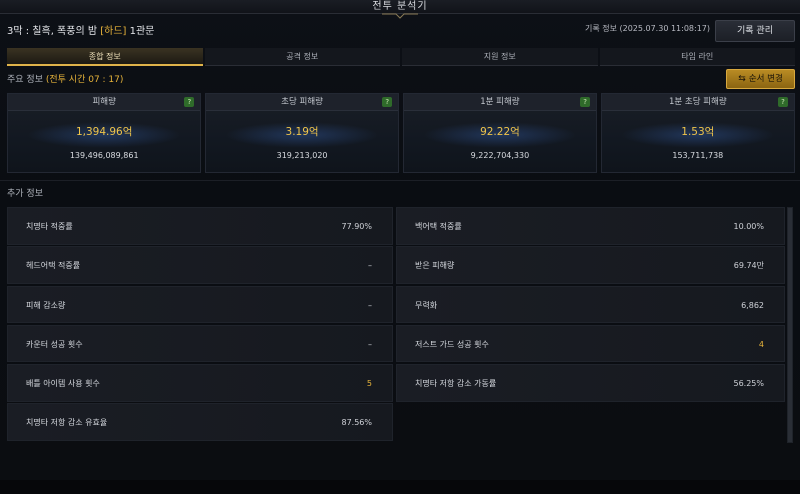 This screenshot has width=800, height=494. What do you see at coordinates (302, 155) in the screenshot?
I see `card-sub-value: 319,213,020` at bounding box center [302, 155].